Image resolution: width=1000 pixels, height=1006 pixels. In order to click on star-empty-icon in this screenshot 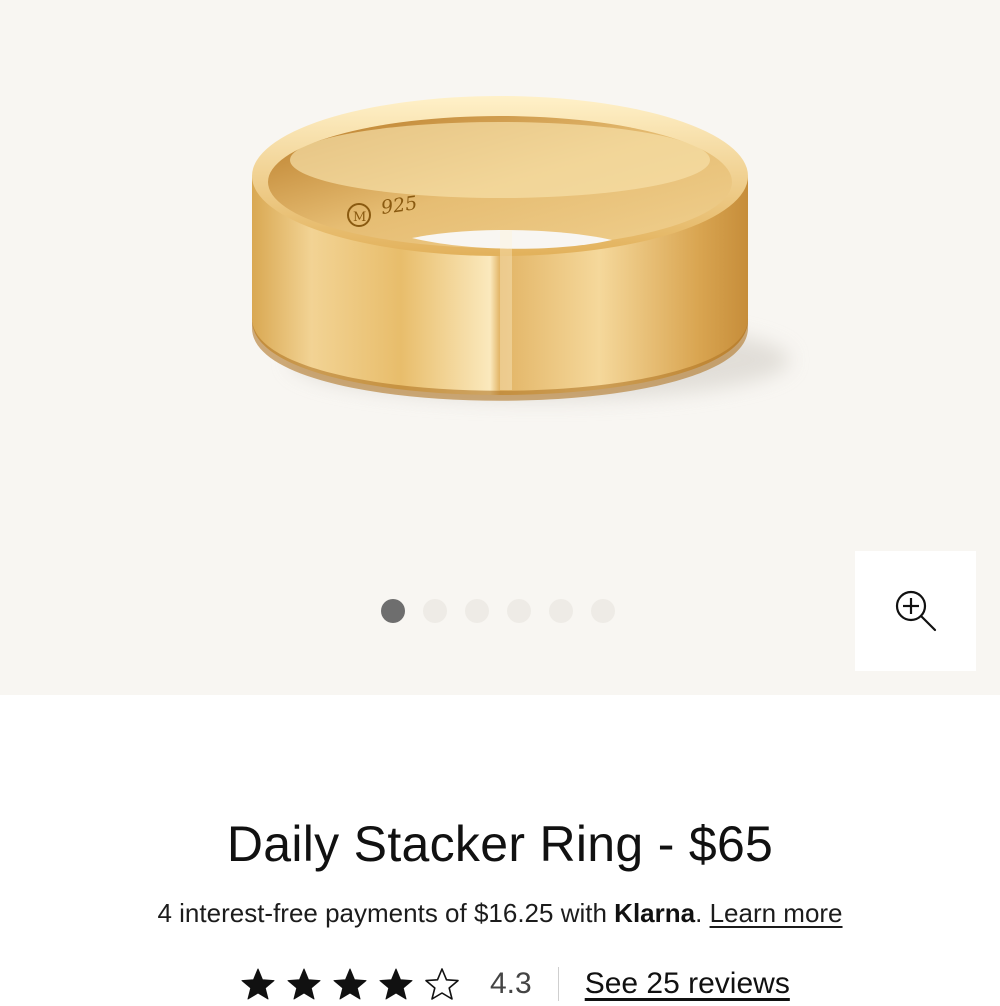, I will do `click(442, 984)`.